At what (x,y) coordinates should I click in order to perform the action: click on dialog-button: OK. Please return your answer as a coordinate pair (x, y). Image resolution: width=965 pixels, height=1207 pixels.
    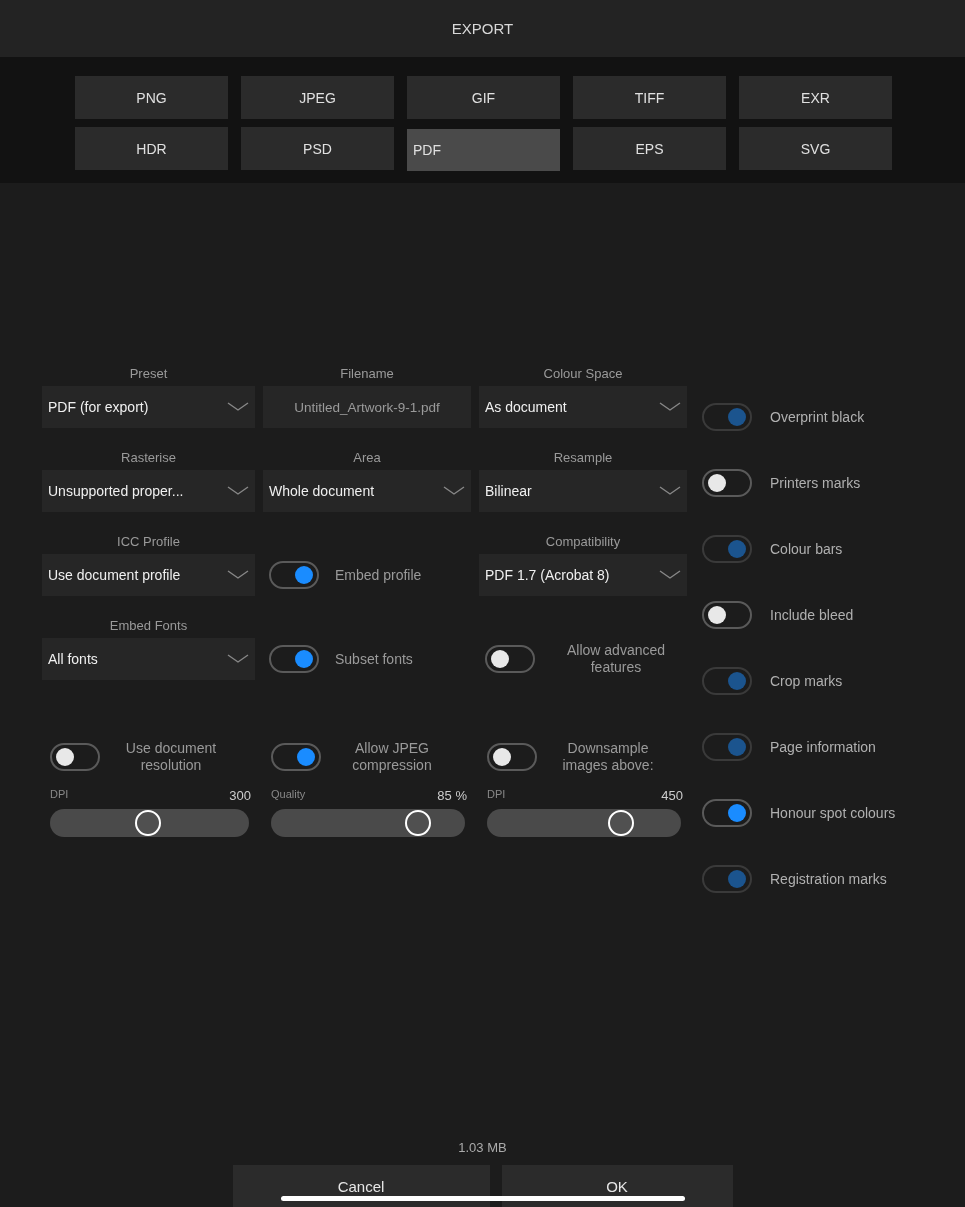
    Looking at the image, I should click on (617, 1186).